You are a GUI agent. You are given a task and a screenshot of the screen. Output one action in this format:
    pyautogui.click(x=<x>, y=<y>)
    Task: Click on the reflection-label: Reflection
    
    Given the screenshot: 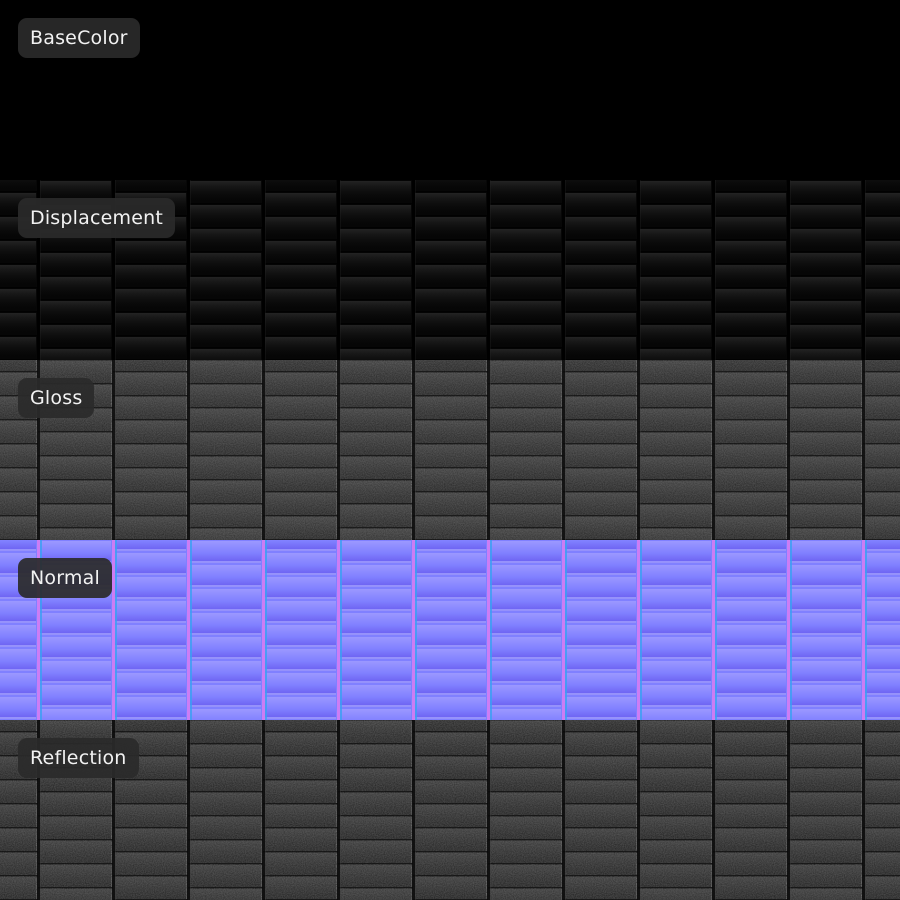 What is the action you would take?
    pyautogui.click(x=78, y=758)
    